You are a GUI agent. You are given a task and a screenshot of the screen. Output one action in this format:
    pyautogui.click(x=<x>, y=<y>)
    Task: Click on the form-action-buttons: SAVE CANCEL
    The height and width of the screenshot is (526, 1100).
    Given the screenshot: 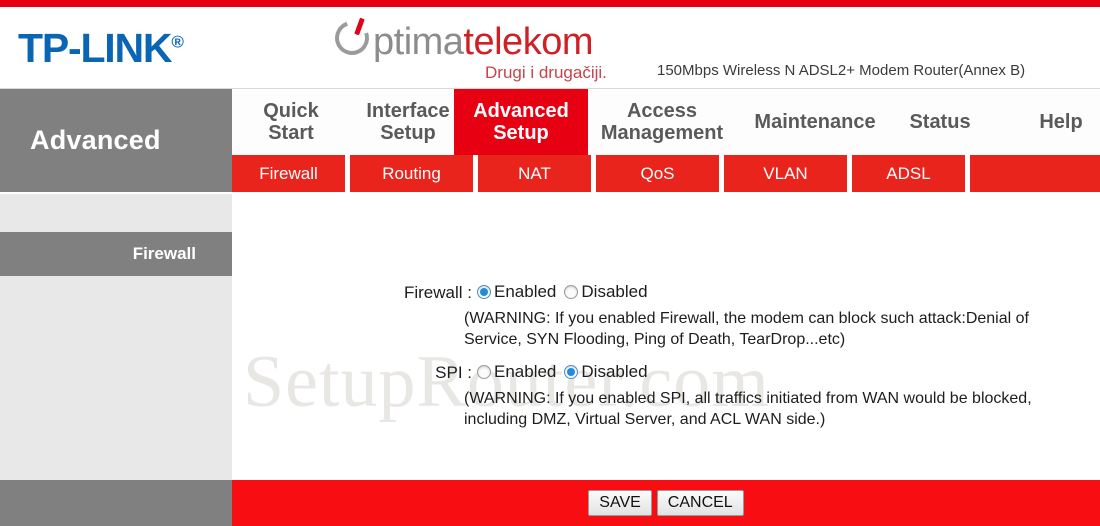 What is the action you would take?
    pyautogui.click(x=666, y=503)
    